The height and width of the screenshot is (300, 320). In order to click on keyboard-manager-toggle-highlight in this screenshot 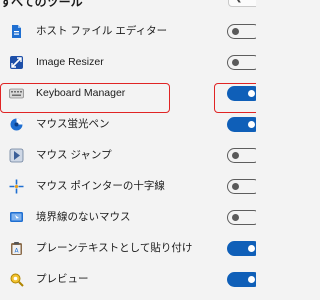, I will do `click(235, 98)`.